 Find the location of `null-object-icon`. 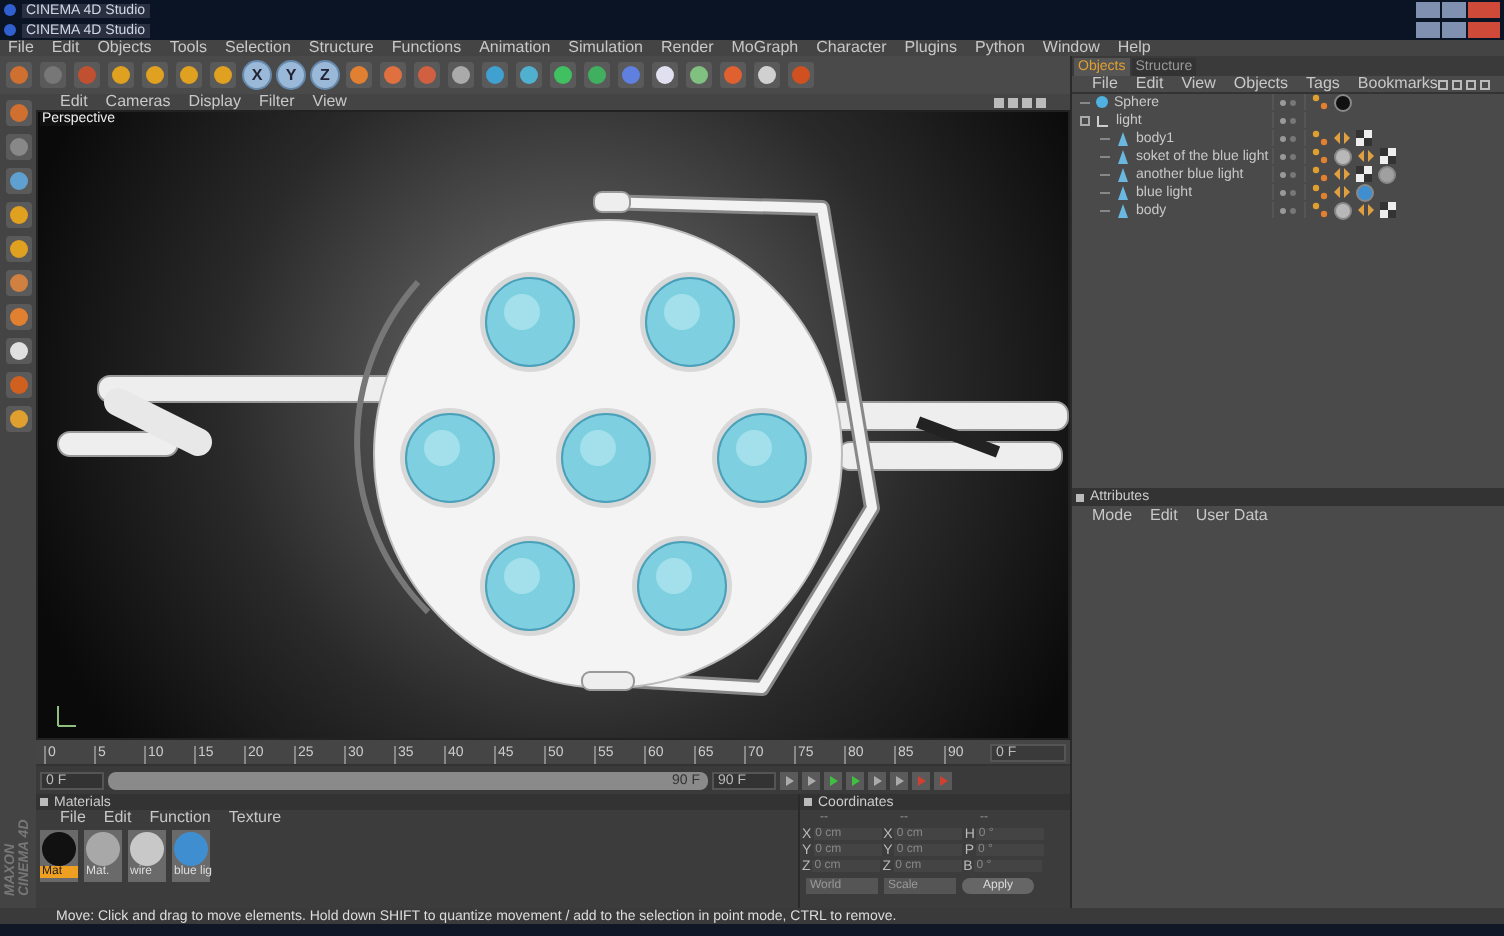

null-object-icon is located at coordinates (1103, 120).